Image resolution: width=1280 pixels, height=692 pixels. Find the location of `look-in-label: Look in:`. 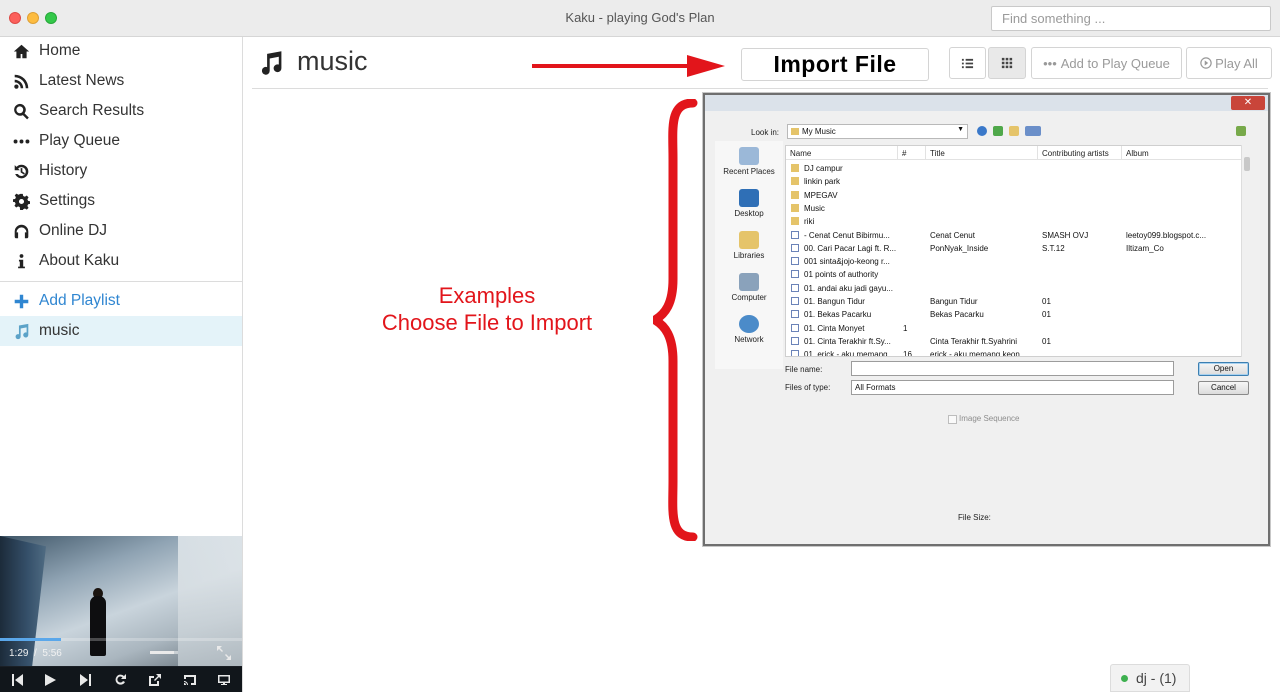

look-in-label: Look in: is located at coordinates (765, 132).